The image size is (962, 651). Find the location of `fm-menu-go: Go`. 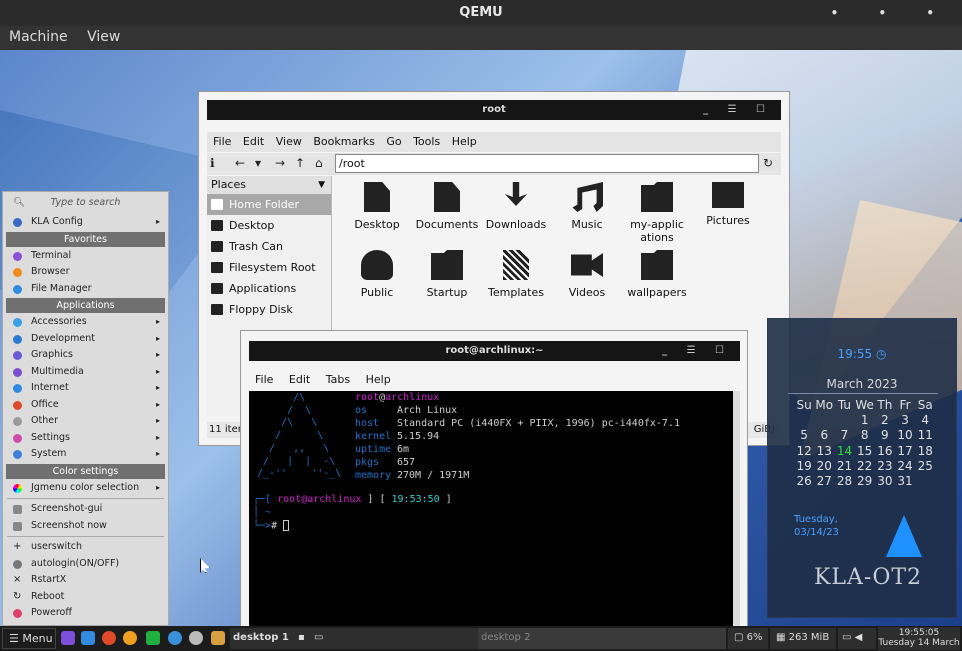

fm-menu-go: Go is located at coordinates (393, 141).